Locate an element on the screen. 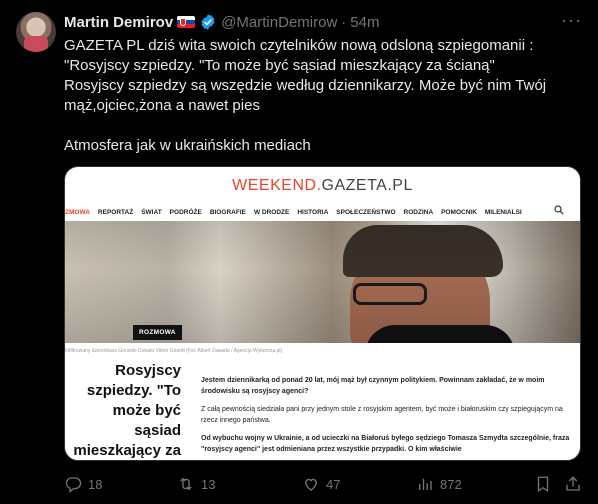 This screenshot has width=598, height=504. menu-item: BIOGRAFIE is located at coordinates (227, 212).